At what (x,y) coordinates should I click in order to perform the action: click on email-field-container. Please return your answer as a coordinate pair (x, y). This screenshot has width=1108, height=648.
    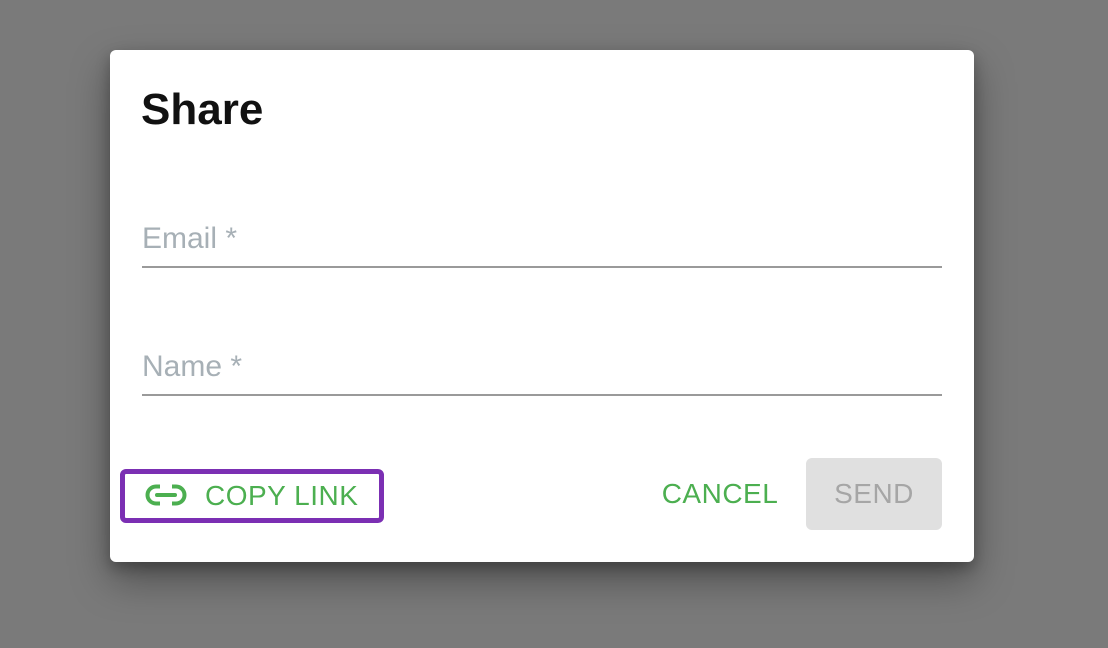
    Looking at the image, I should click on (542, 232).